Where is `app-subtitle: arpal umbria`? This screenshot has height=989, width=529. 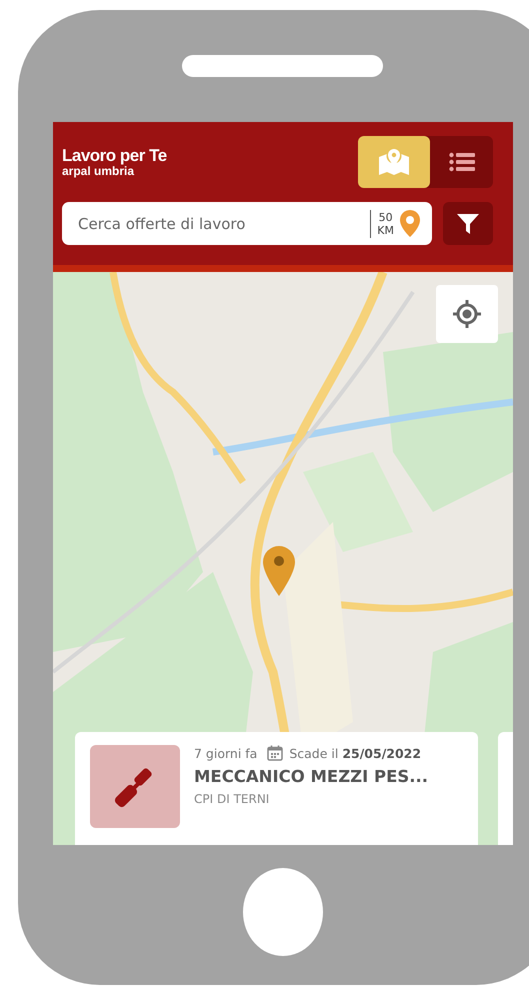
app-subtitle: arpal umbria is located at coordinates (98, 171).